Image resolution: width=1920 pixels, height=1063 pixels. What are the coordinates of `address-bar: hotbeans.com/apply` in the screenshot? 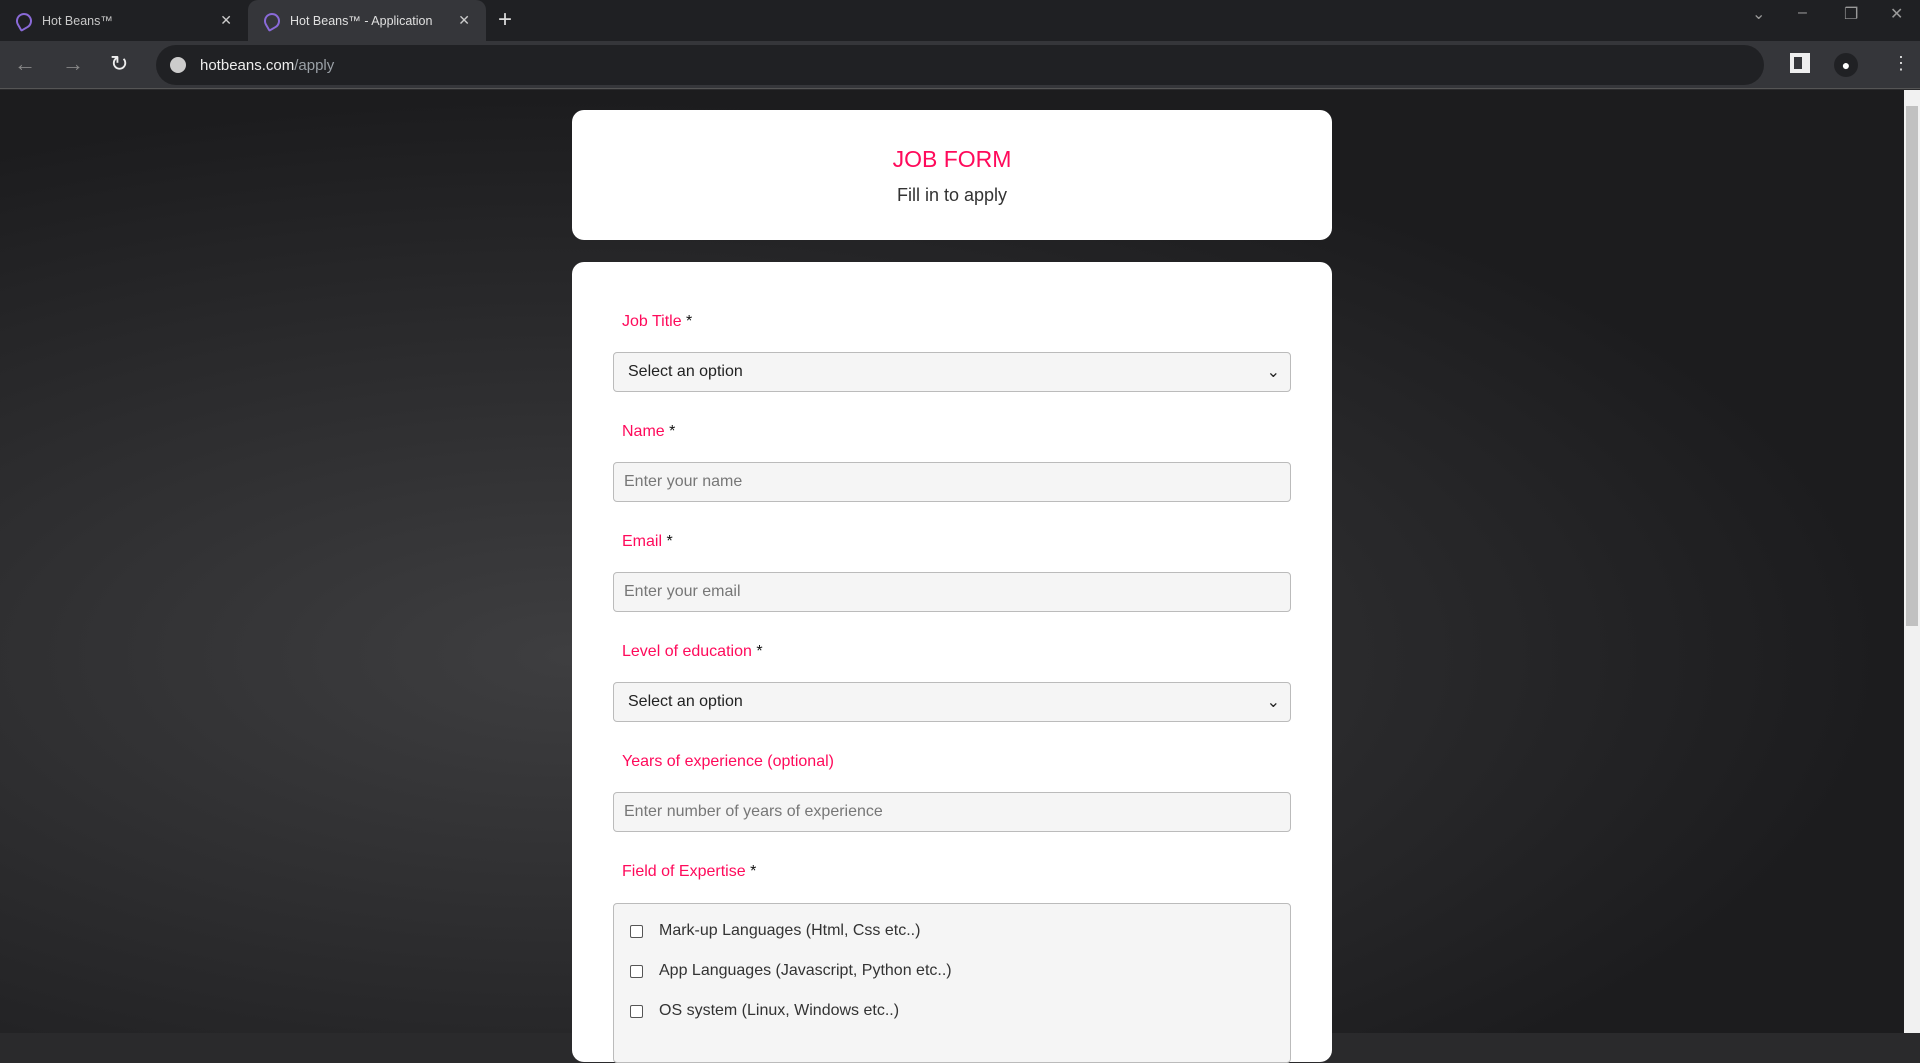 It's located at (960, 65).